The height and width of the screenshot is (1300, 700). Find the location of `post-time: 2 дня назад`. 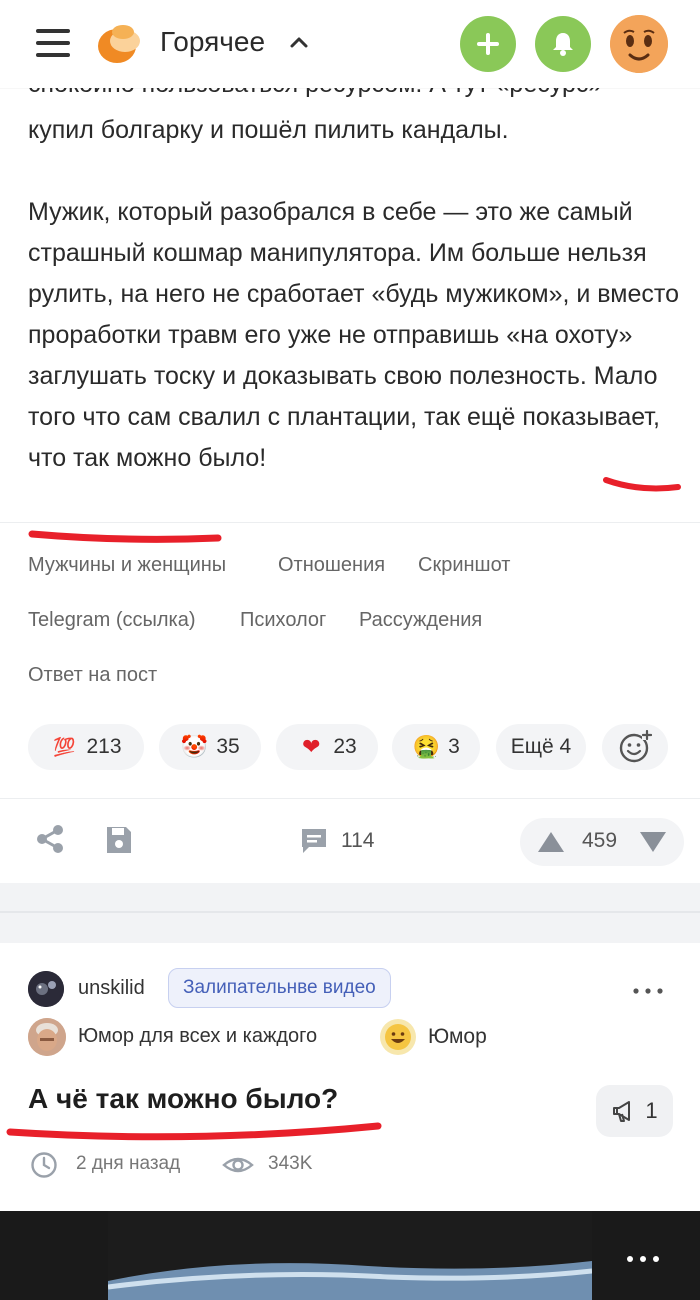

post-time: 2 дня назад is located at coordinates (128, 1163).